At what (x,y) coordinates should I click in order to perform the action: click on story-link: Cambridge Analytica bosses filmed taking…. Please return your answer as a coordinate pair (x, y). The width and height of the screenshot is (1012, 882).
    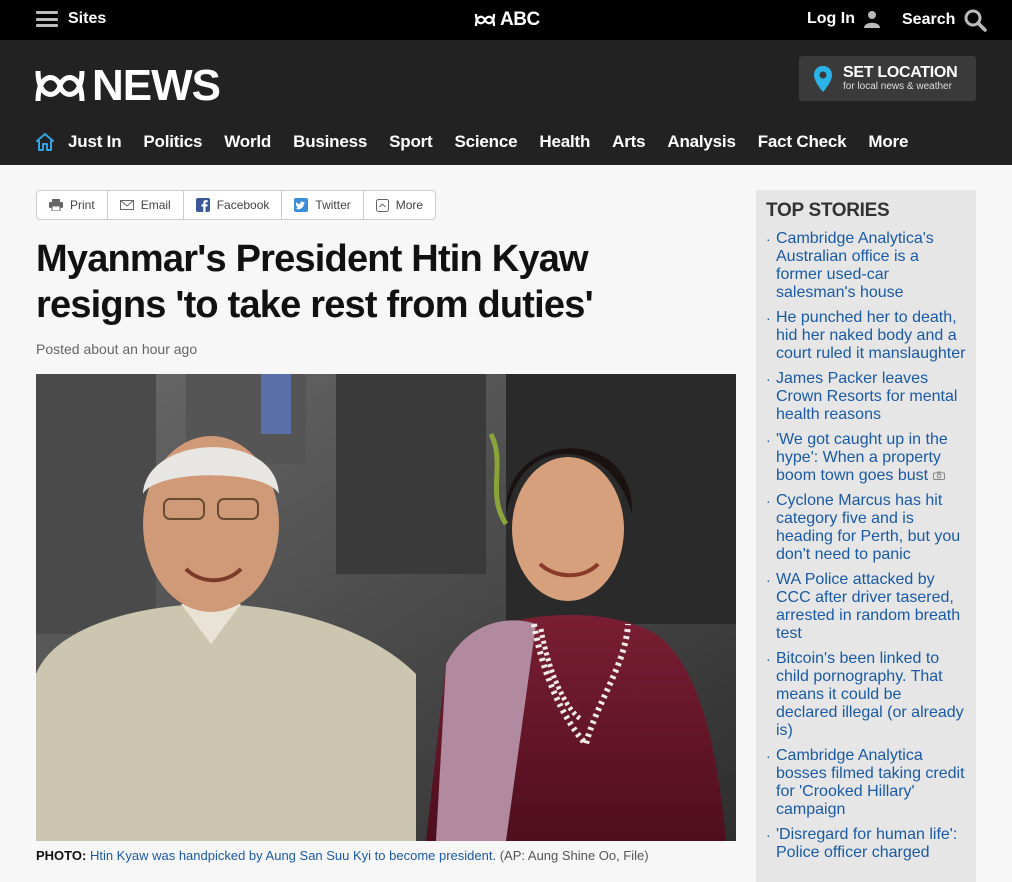
    Looking at the image, I should click on (871, 783).